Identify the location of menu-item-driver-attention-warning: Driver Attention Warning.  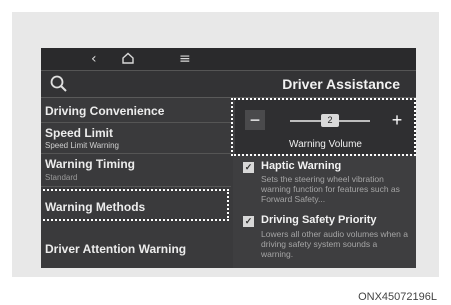
(136, 247).